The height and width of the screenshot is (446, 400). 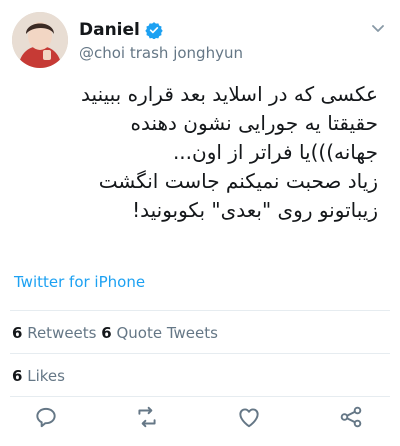 What do you see at coordinates (46, 417) in the screenshot?
I see `reply-icon` at bounding box center [46, 417].